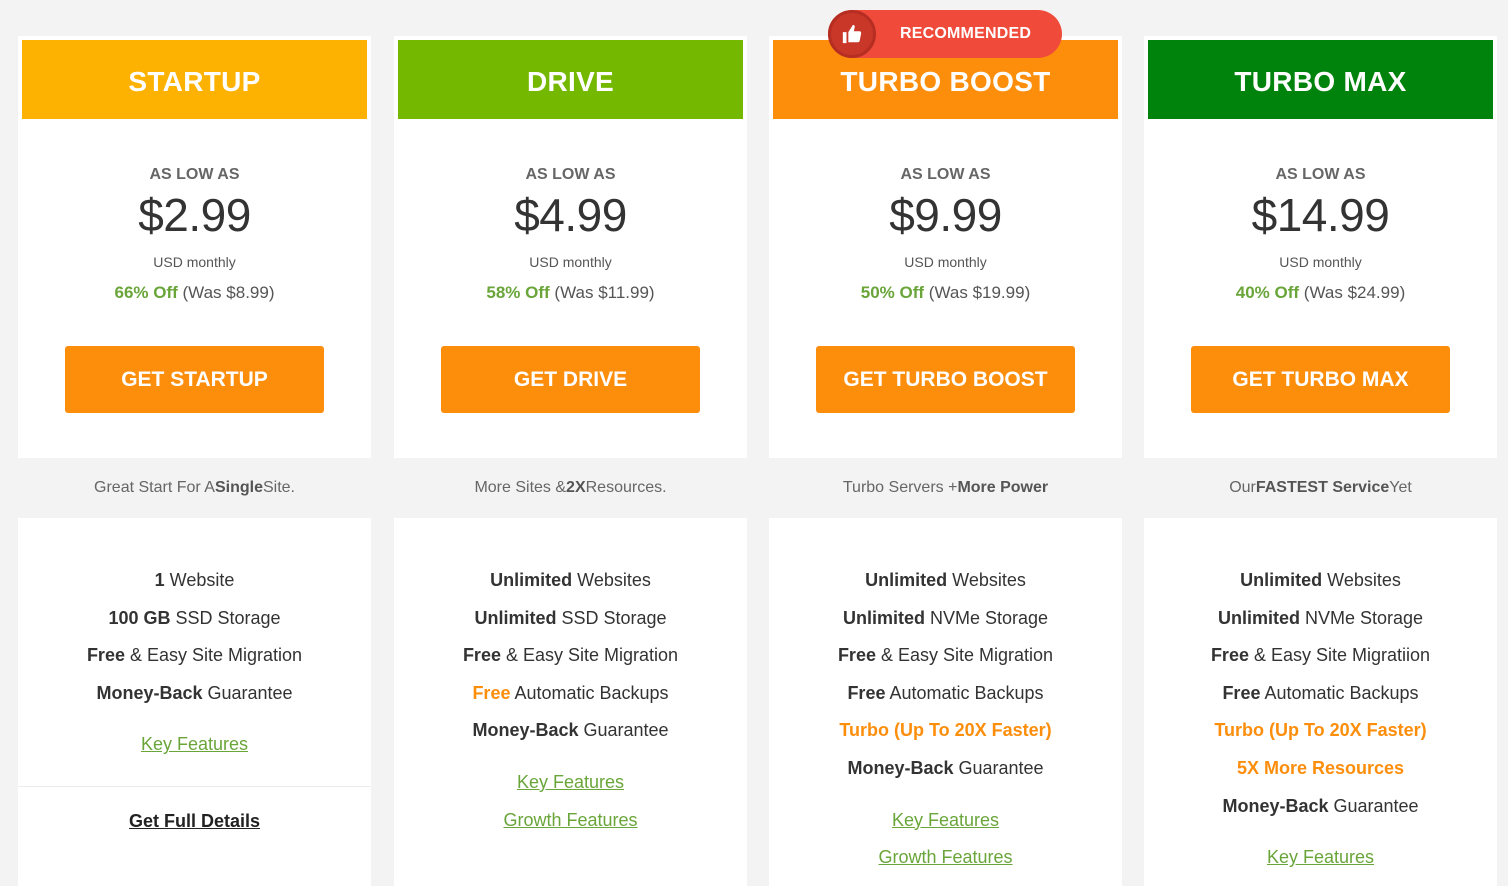 This screenshot has height=886, width=1508. What do you see at coordinates (945, 379) in the screenshot?
I see `get-plan-button: GET TURBO BOOST` at bounding box center [945, 379].